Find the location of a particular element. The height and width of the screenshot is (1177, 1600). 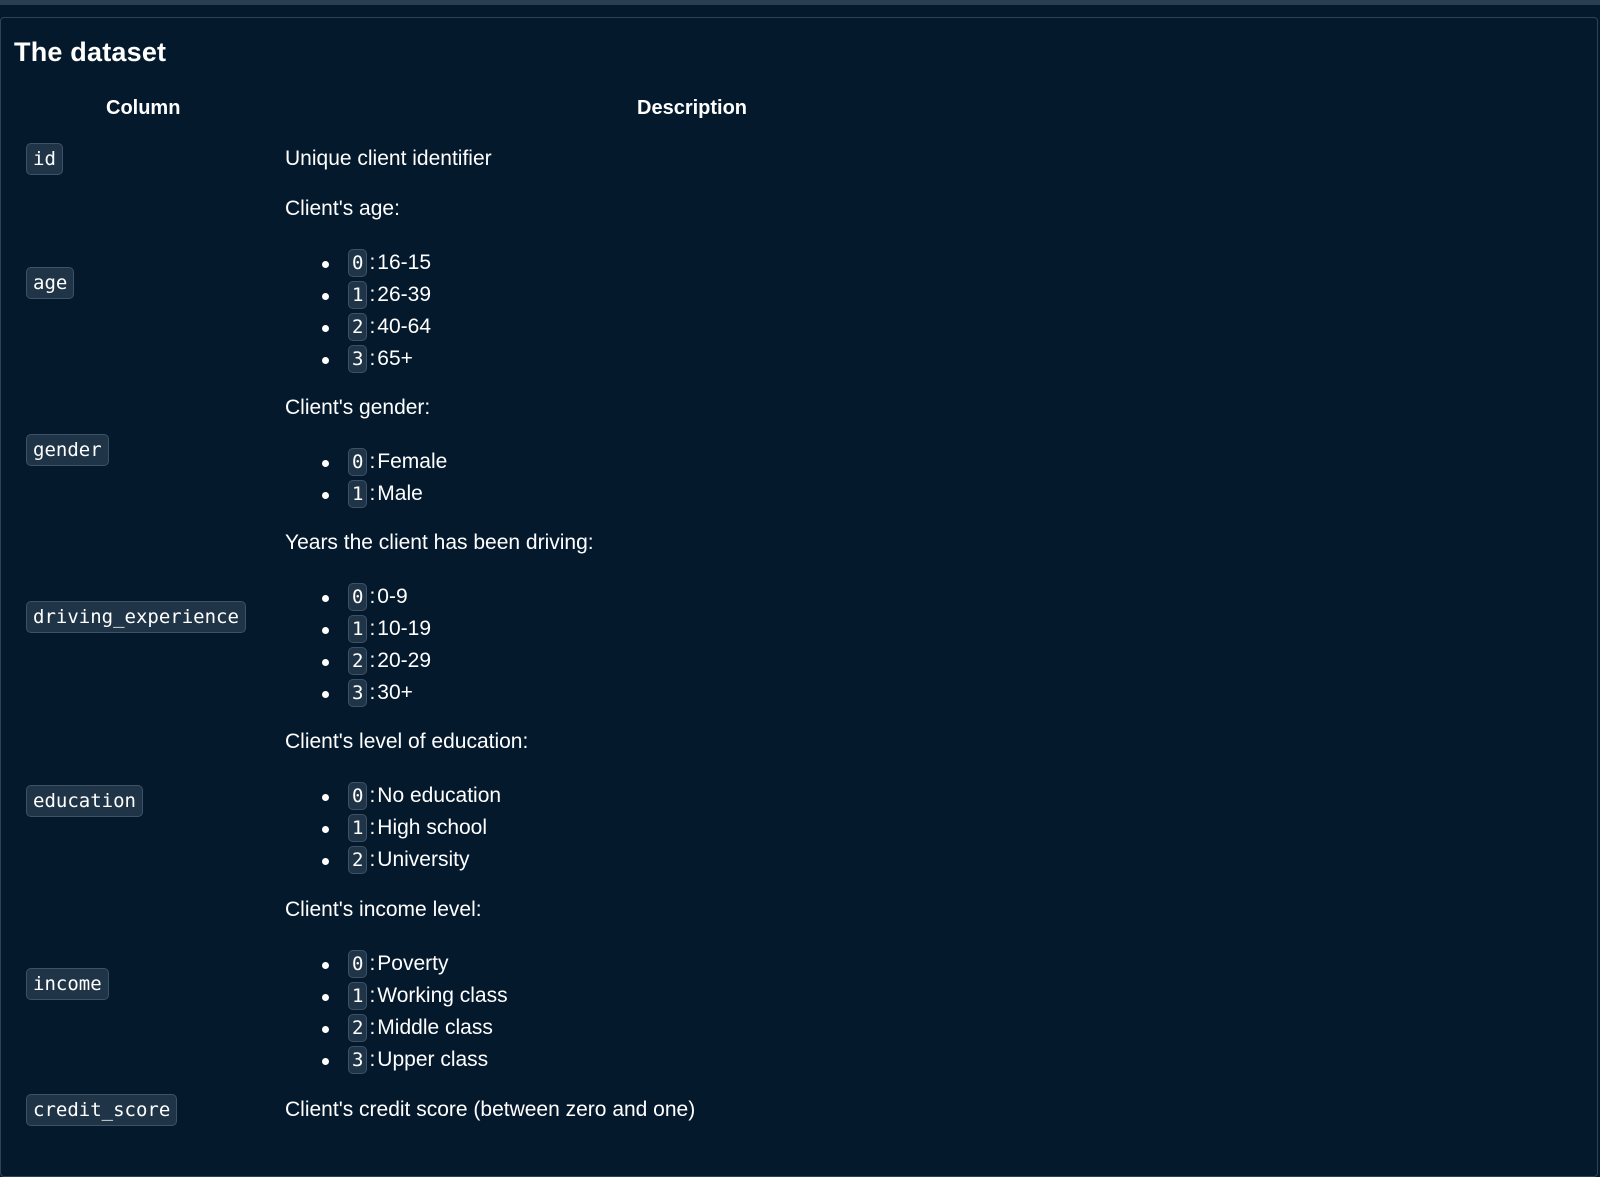

list-item: 1:10-19 is located at coordinates (358, 629).